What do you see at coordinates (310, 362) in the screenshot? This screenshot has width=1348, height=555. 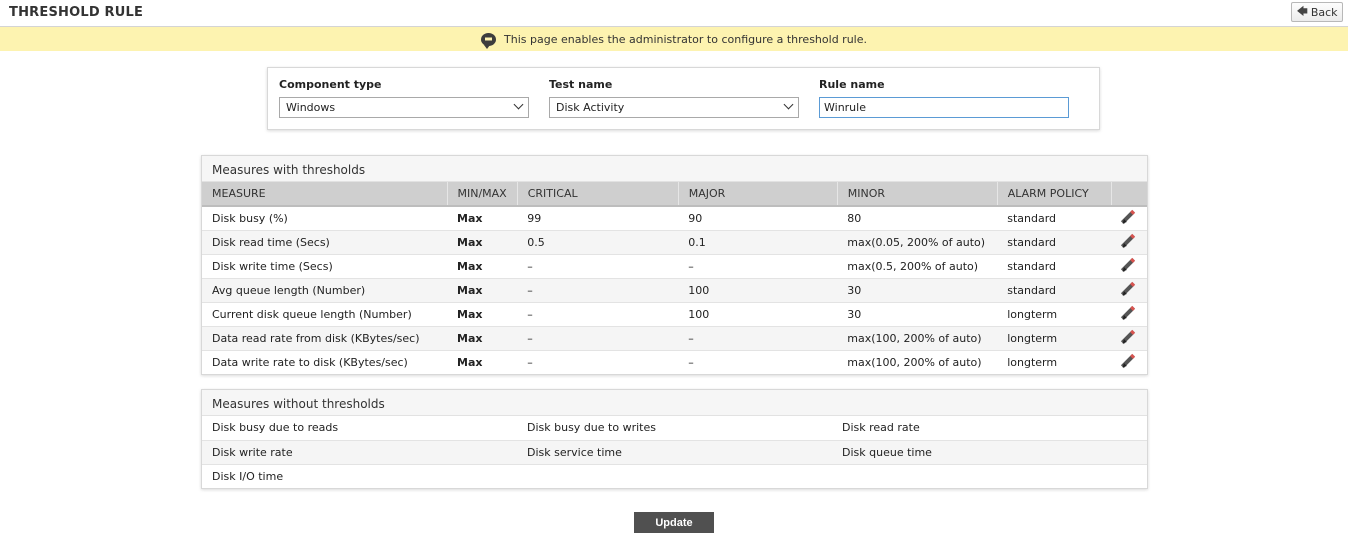 I see `measure-cell: Data write rate to disk (KBytes/sec)` at bounding box center [310, 362].